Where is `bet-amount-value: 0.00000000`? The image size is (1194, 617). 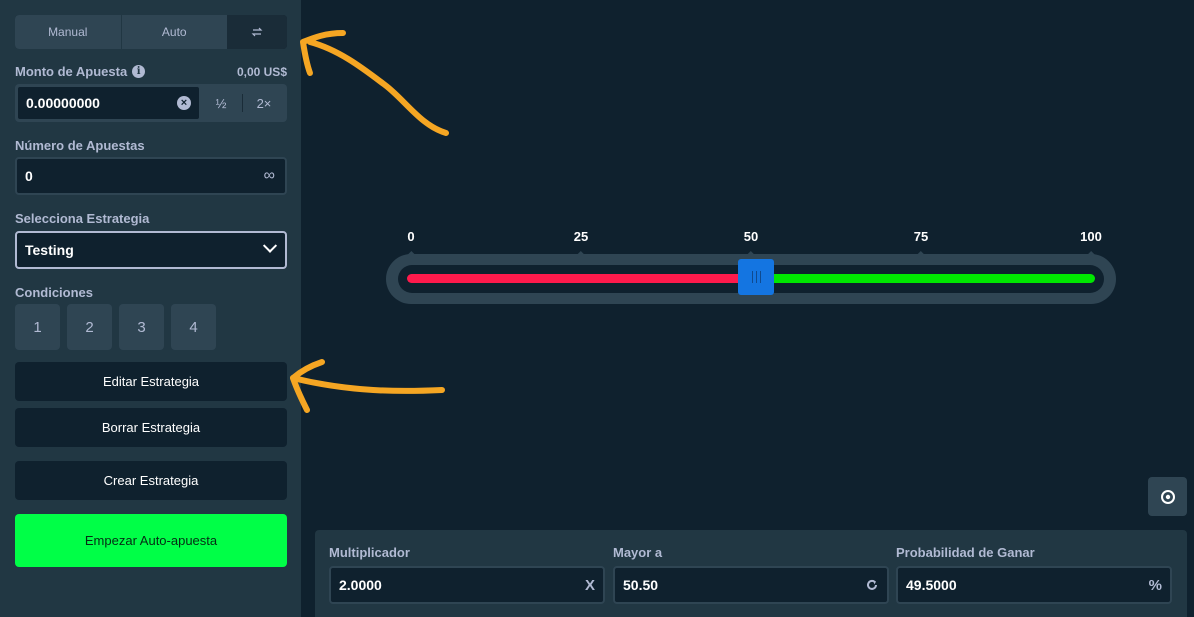 bet-amount-value: 0.00000000 is located at coordinates (63, 103).